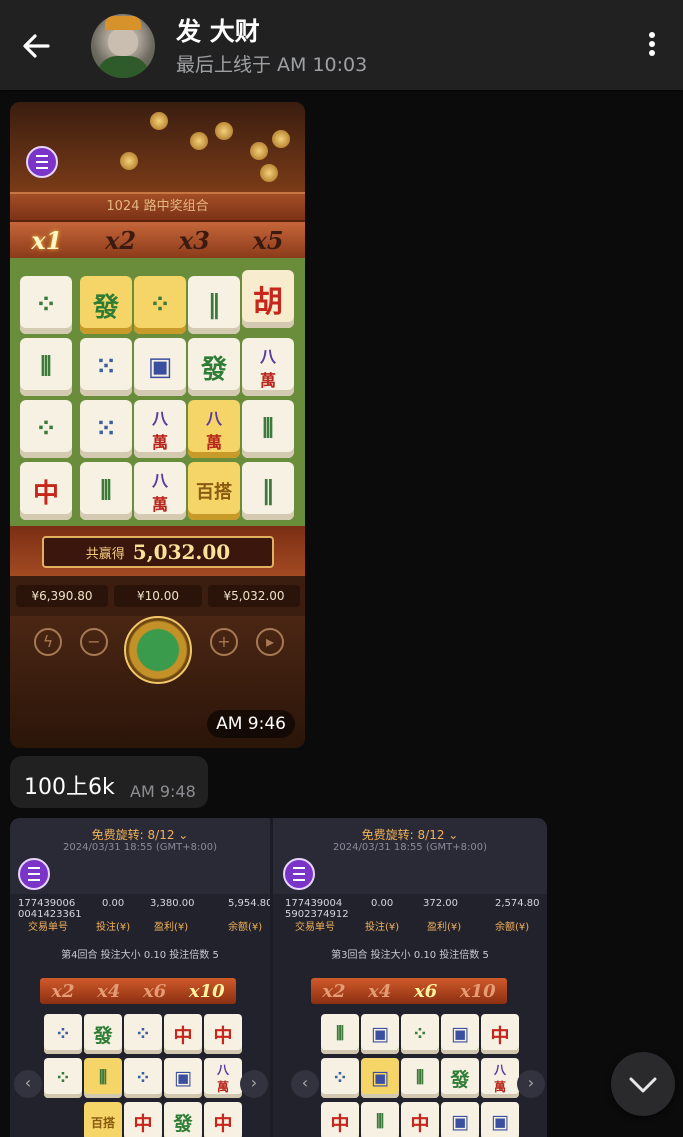 The height and width of the screenshot is (1137, 683). Describe the element at coordinates (36, 46) in the screenshot. I see `back-arrow-icon` at that location.